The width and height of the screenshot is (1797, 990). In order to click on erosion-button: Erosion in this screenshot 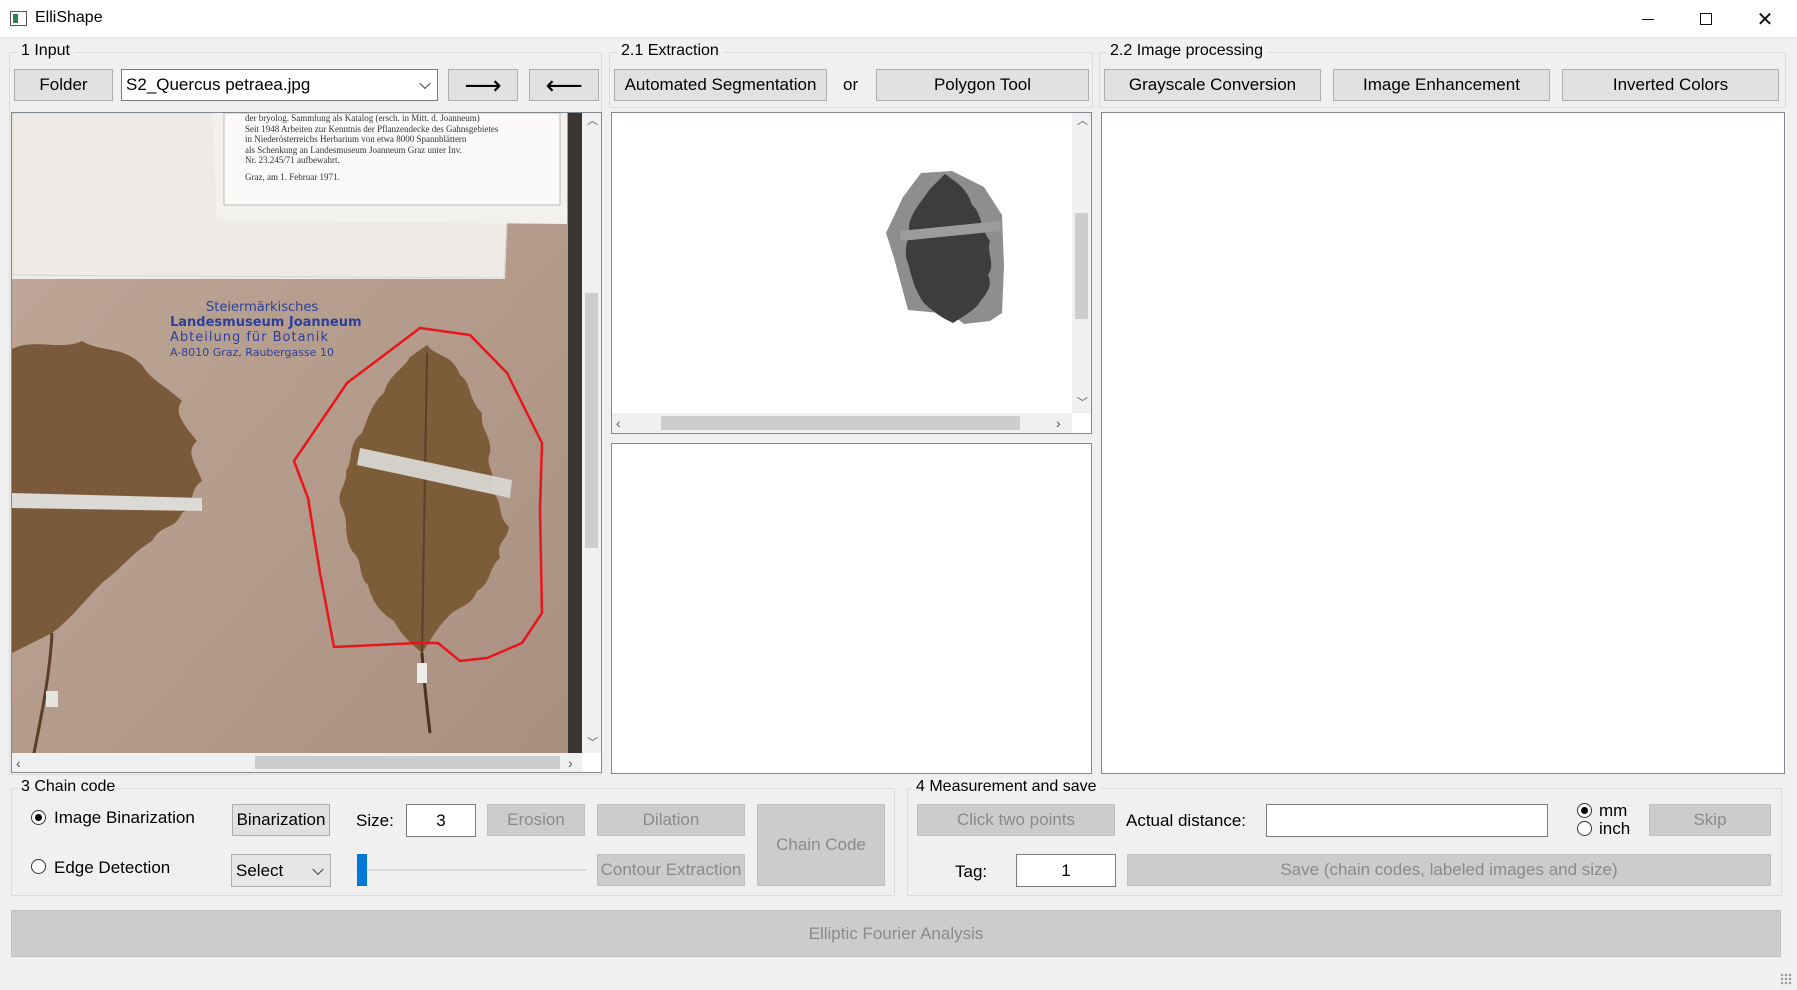, I will do `click(536, 820)`.